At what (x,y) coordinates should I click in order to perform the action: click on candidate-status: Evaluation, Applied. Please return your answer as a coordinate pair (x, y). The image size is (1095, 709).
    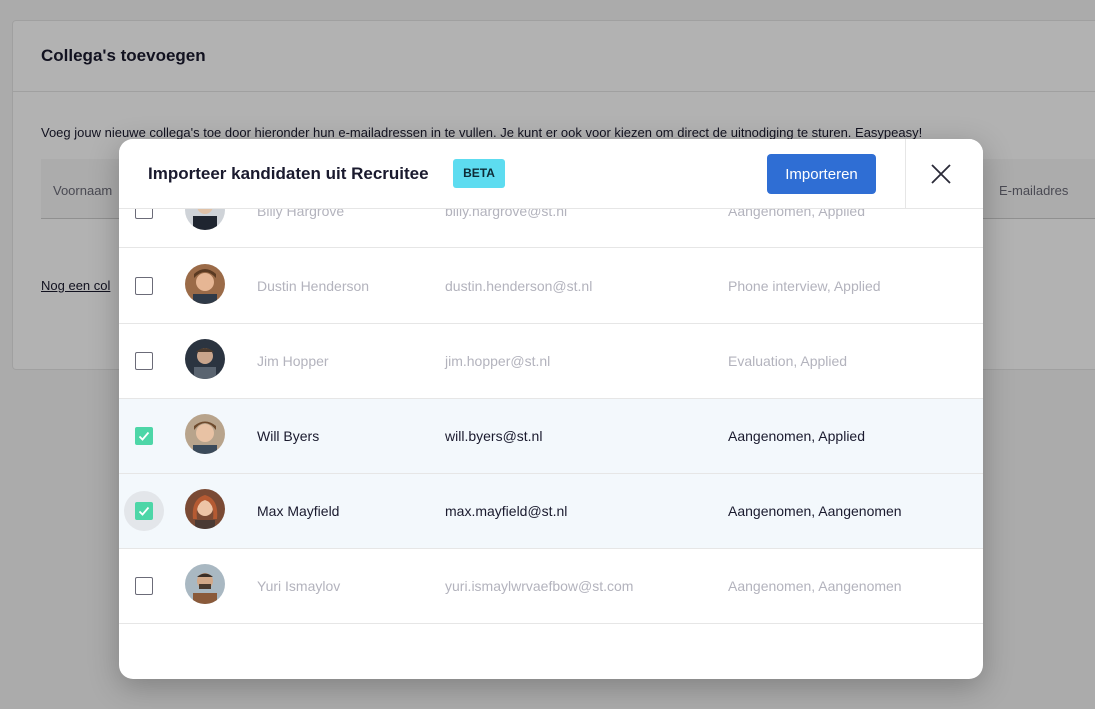
    Looking at the image, I should click on (788, 361).